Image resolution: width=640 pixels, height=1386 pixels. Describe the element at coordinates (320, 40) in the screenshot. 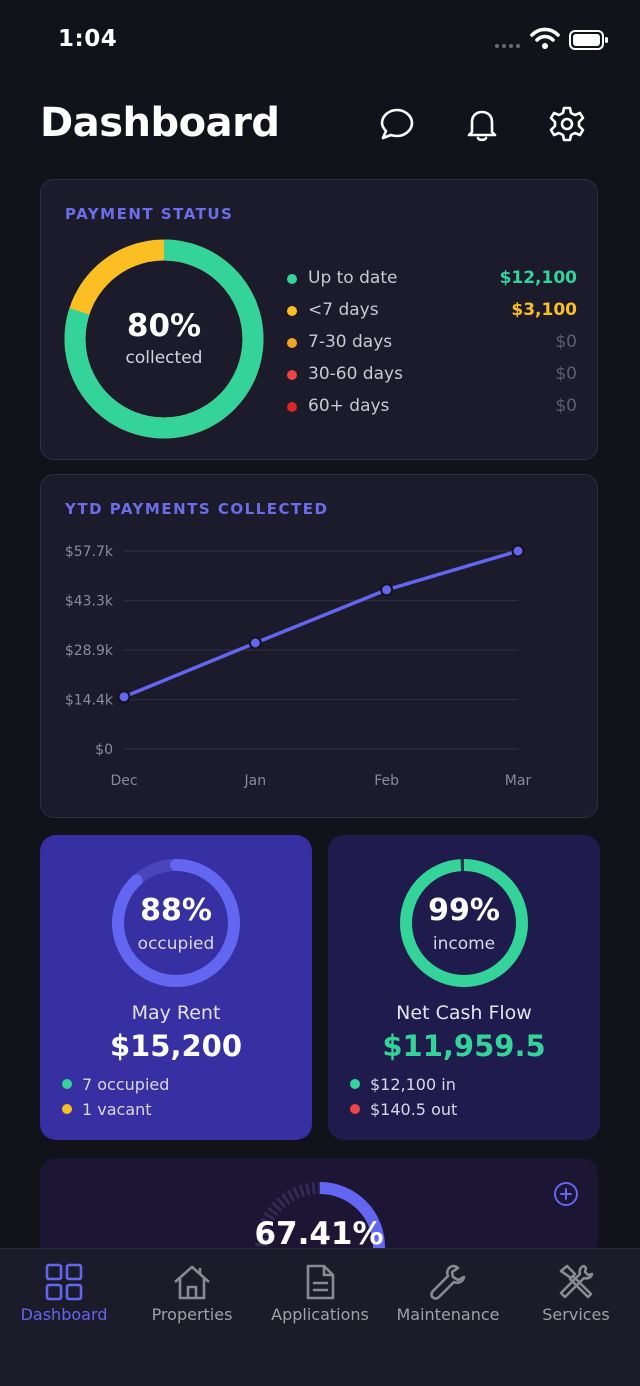

I see `status-bar: 1:04` at that location.